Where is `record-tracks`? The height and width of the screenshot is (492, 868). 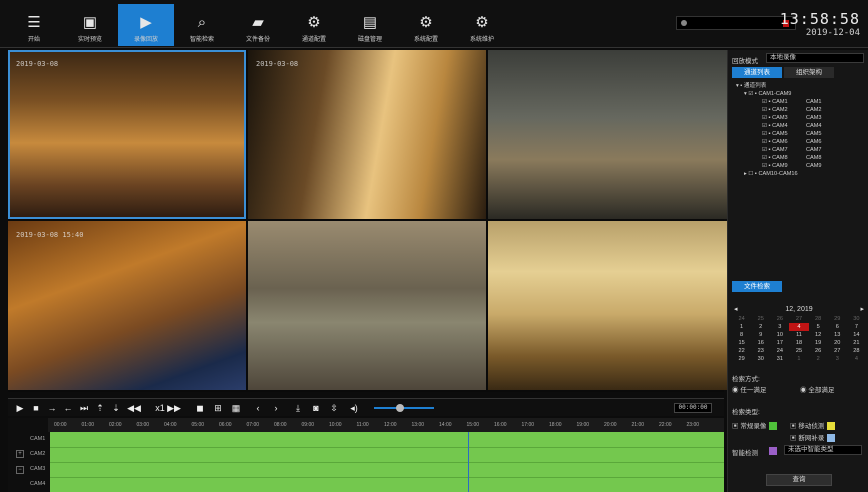
record-tracks is located at coordinates (387, 462).